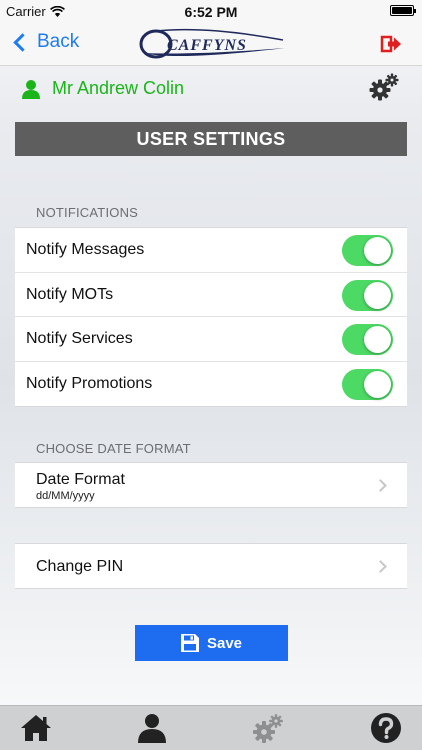  Describe the element at coordinates (386, 728) in the screenshot. I see `help-icon` at that location.